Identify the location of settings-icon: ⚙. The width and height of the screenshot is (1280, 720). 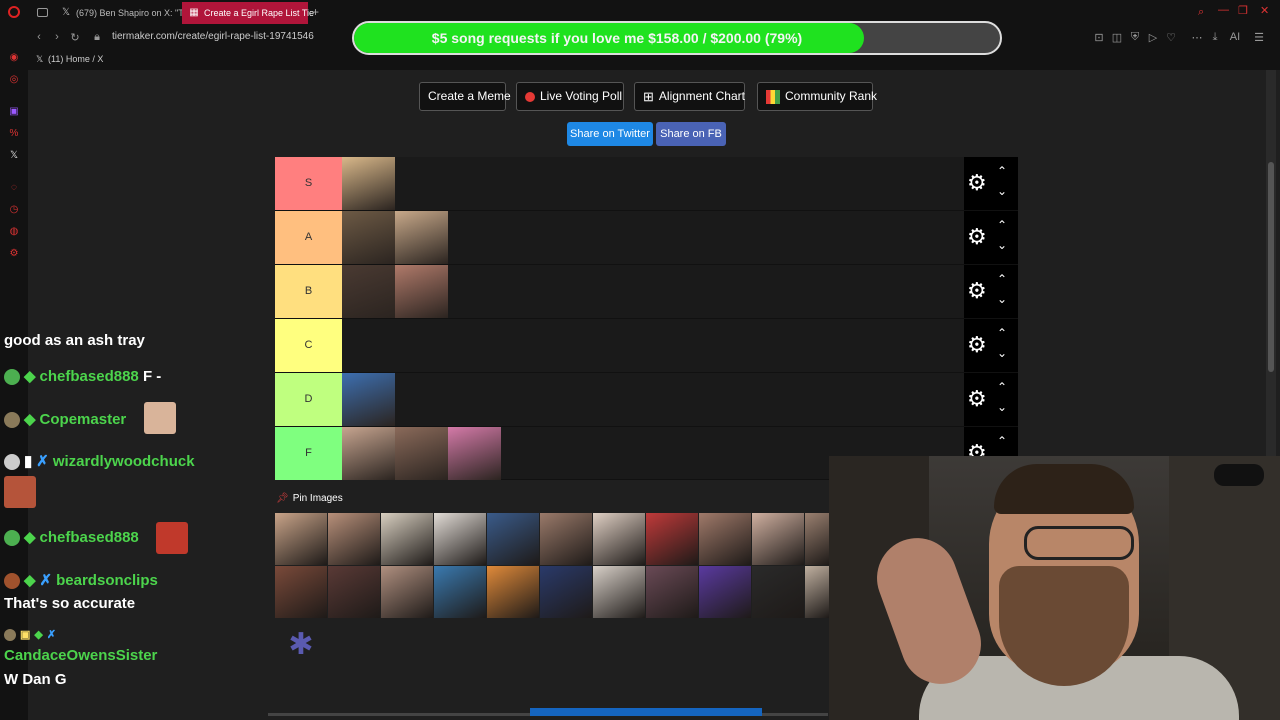
(14, 254).